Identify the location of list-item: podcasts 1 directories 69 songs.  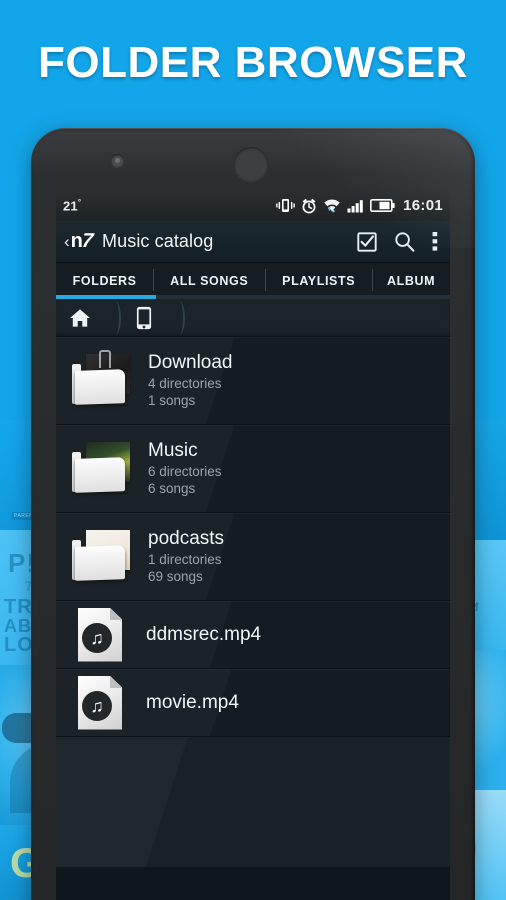
(253, 557).